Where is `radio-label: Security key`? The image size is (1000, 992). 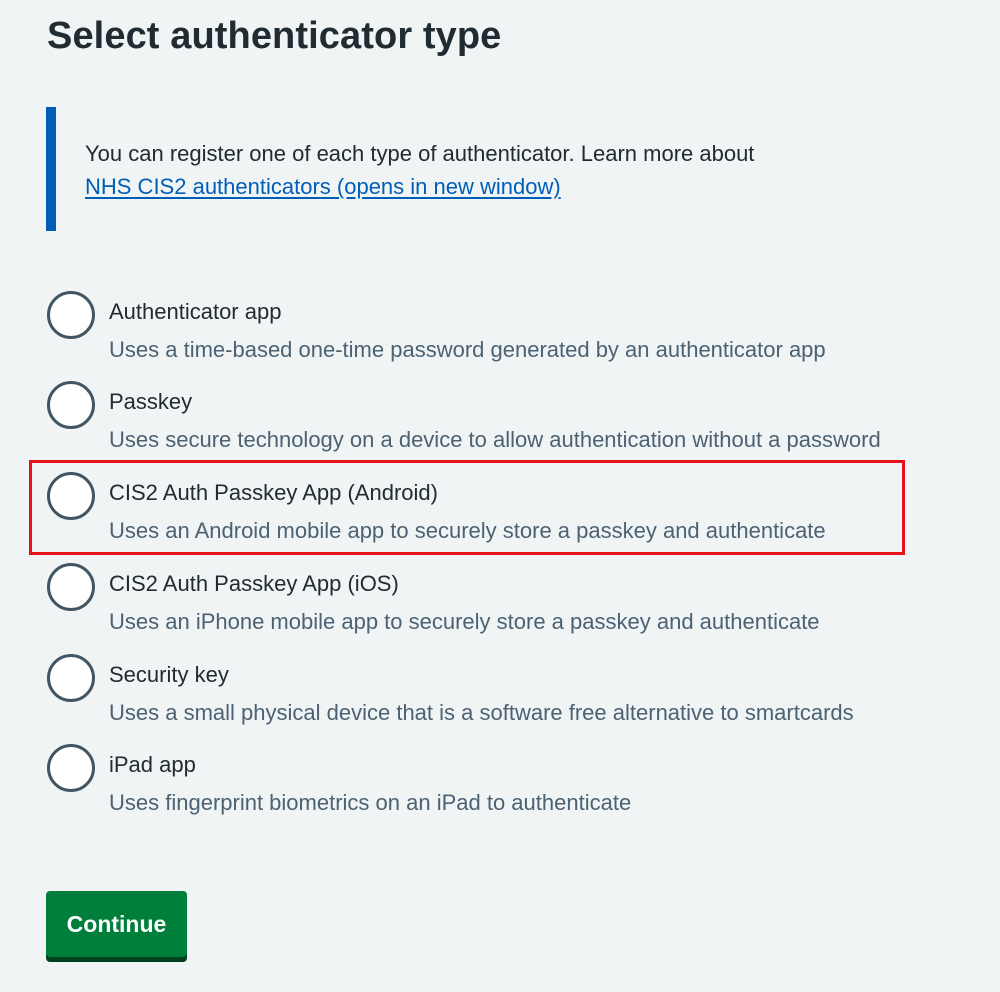 radio-label: Security key is located at coordinates (169, 675).